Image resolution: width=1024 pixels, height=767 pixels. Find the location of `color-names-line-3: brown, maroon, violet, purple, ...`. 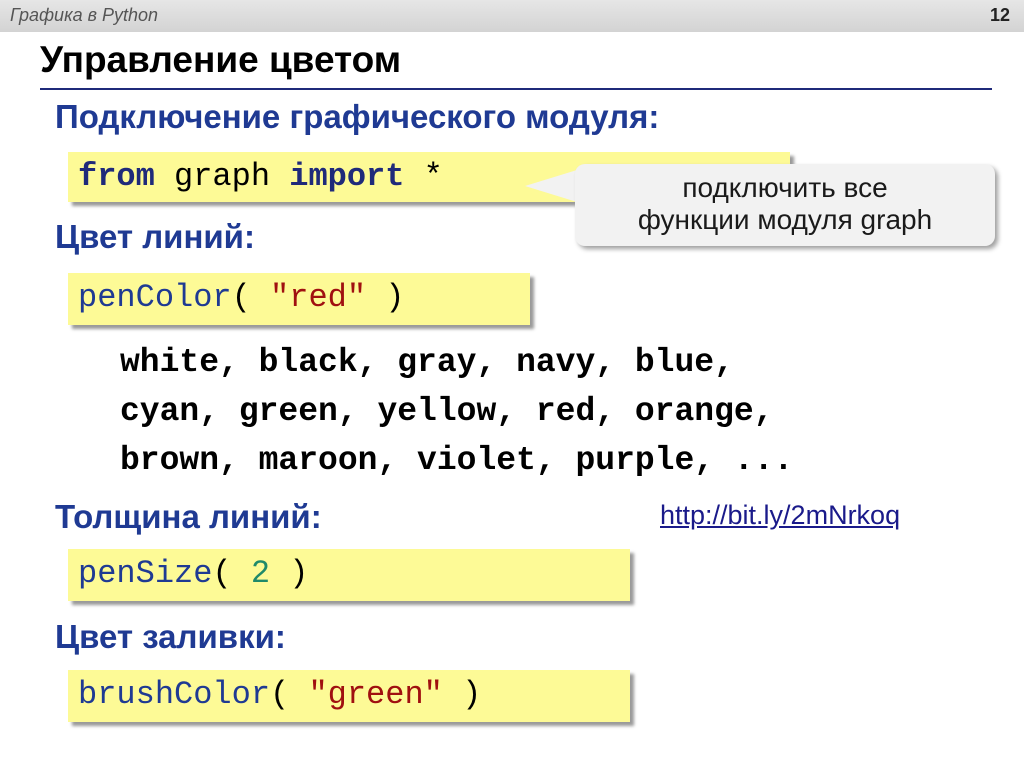

color-names-line-3: brown, maroon, violet, purple, ... is located at coordinates (457, 460).